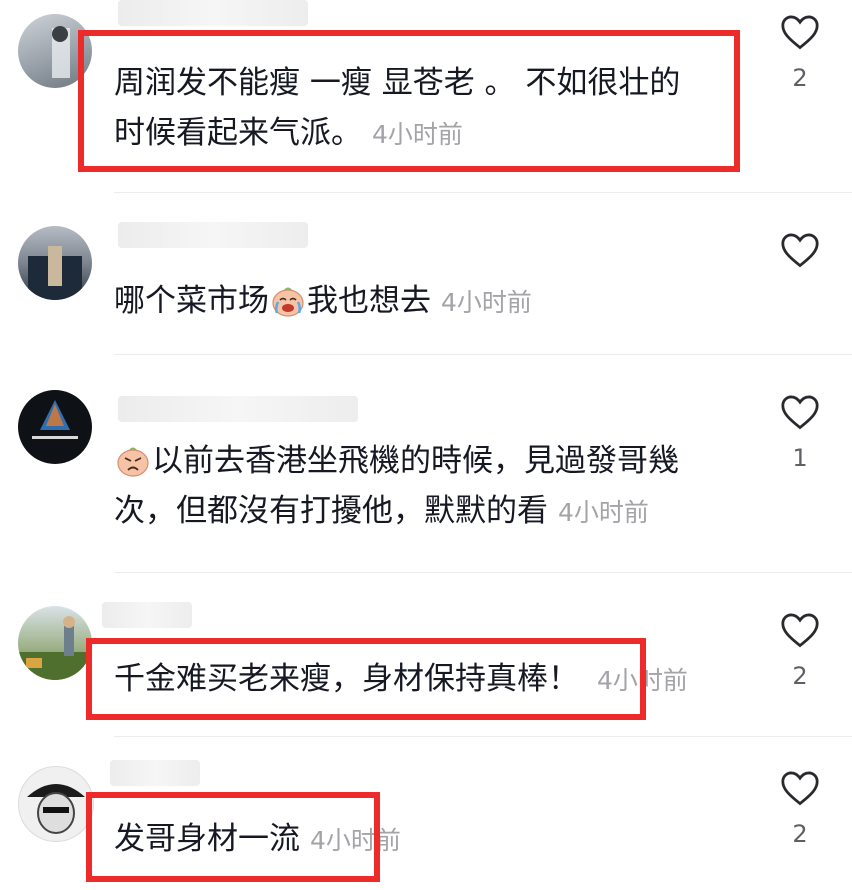 This screenshot has width=852, height=890. Describe the element at coordinates (415, 461) in the screenshot. I see `comment-line: 以前去香港坐飛機的時候，見過發哥幾` at that location.